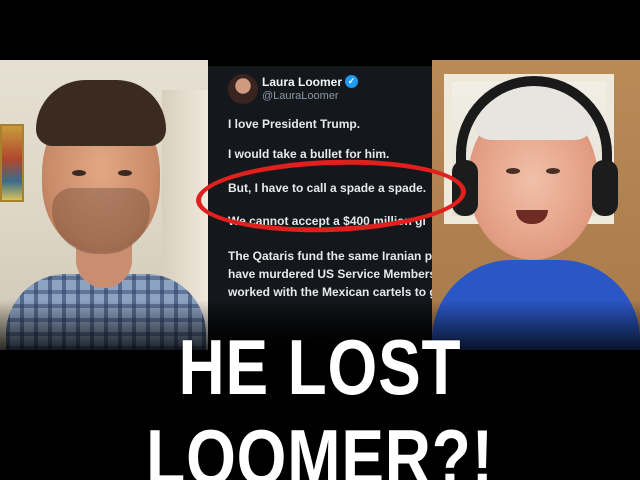 The image size is (640, 480). I want to click on tweet-top-bar, so click(320, 63).